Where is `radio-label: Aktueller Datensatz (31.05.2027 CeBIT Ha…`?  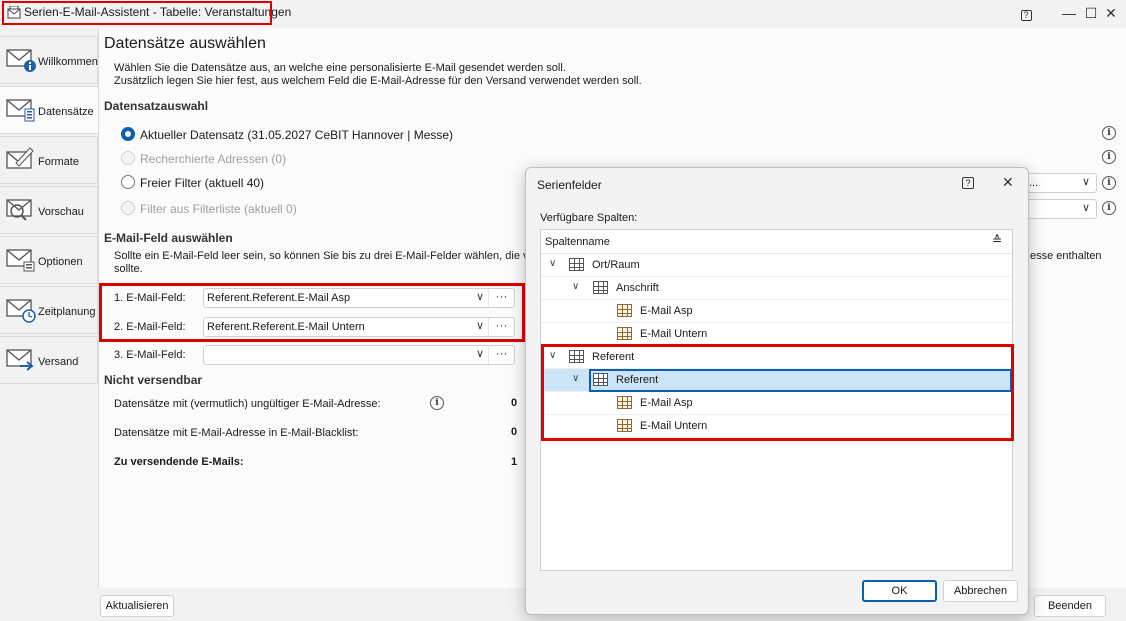
radio-label: Aktueller Datensatz (31.05.2027 CeBIT Ha… is located at coordinates (297, 135).